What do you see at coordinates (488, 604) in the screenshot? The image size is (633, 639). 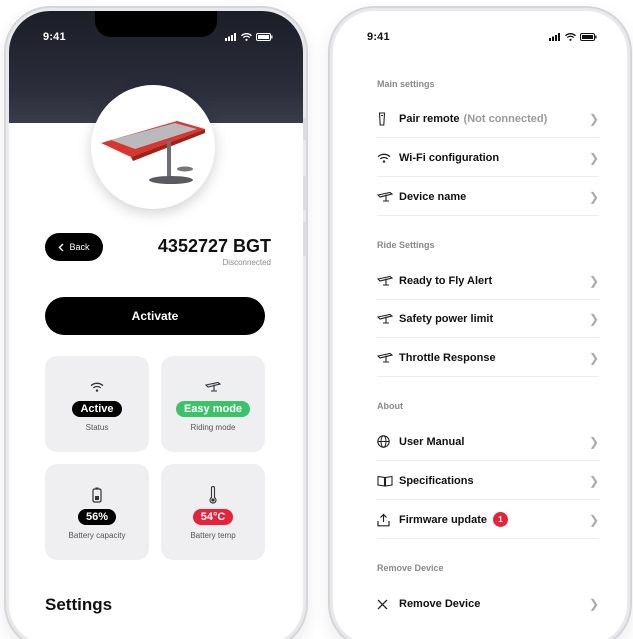 I see `row-remove-device: Remove Device ❯` at bounding box center [488, 604].